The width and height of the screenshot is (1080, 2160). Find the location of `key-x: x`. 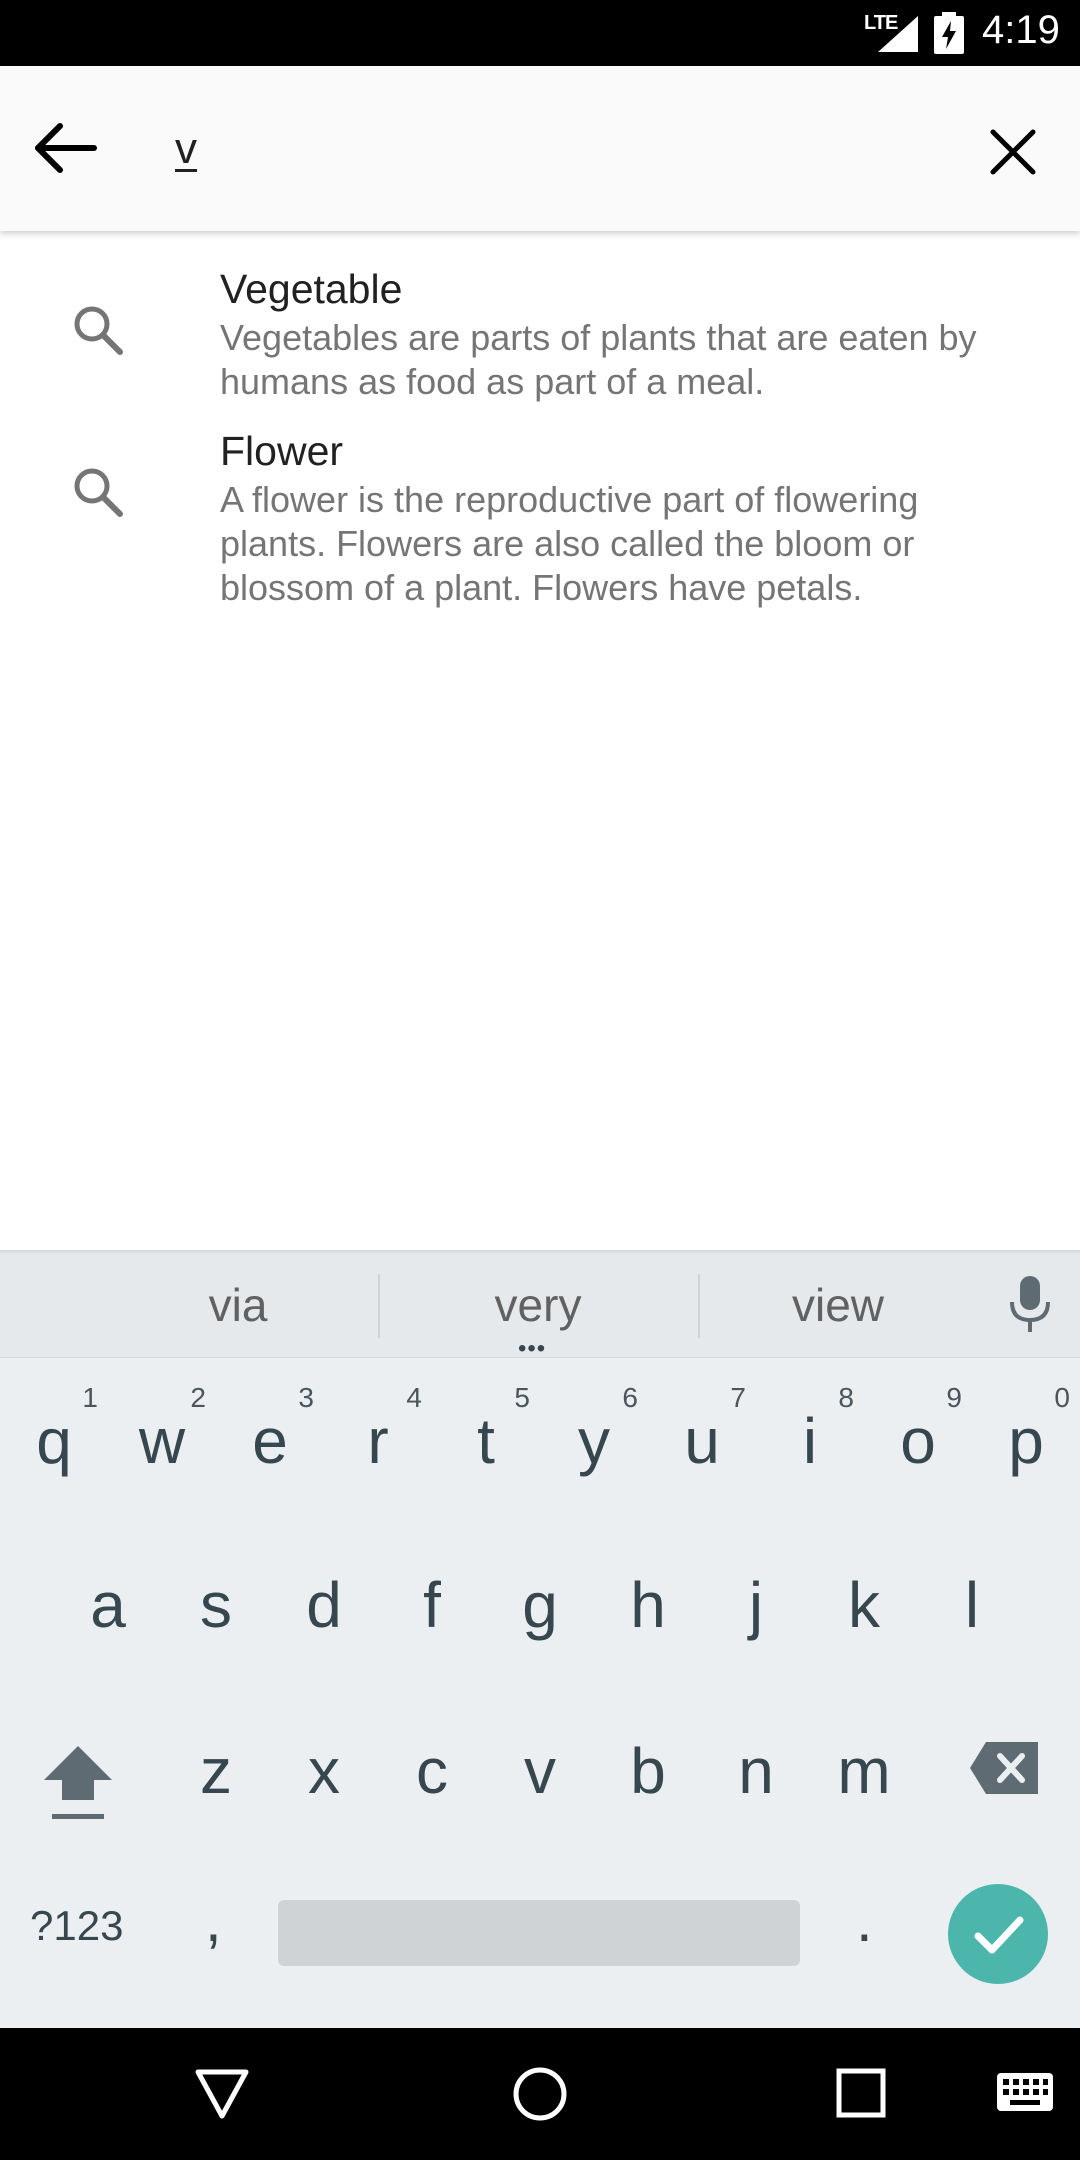

key-x: x is located at coordinates (324, 1771).